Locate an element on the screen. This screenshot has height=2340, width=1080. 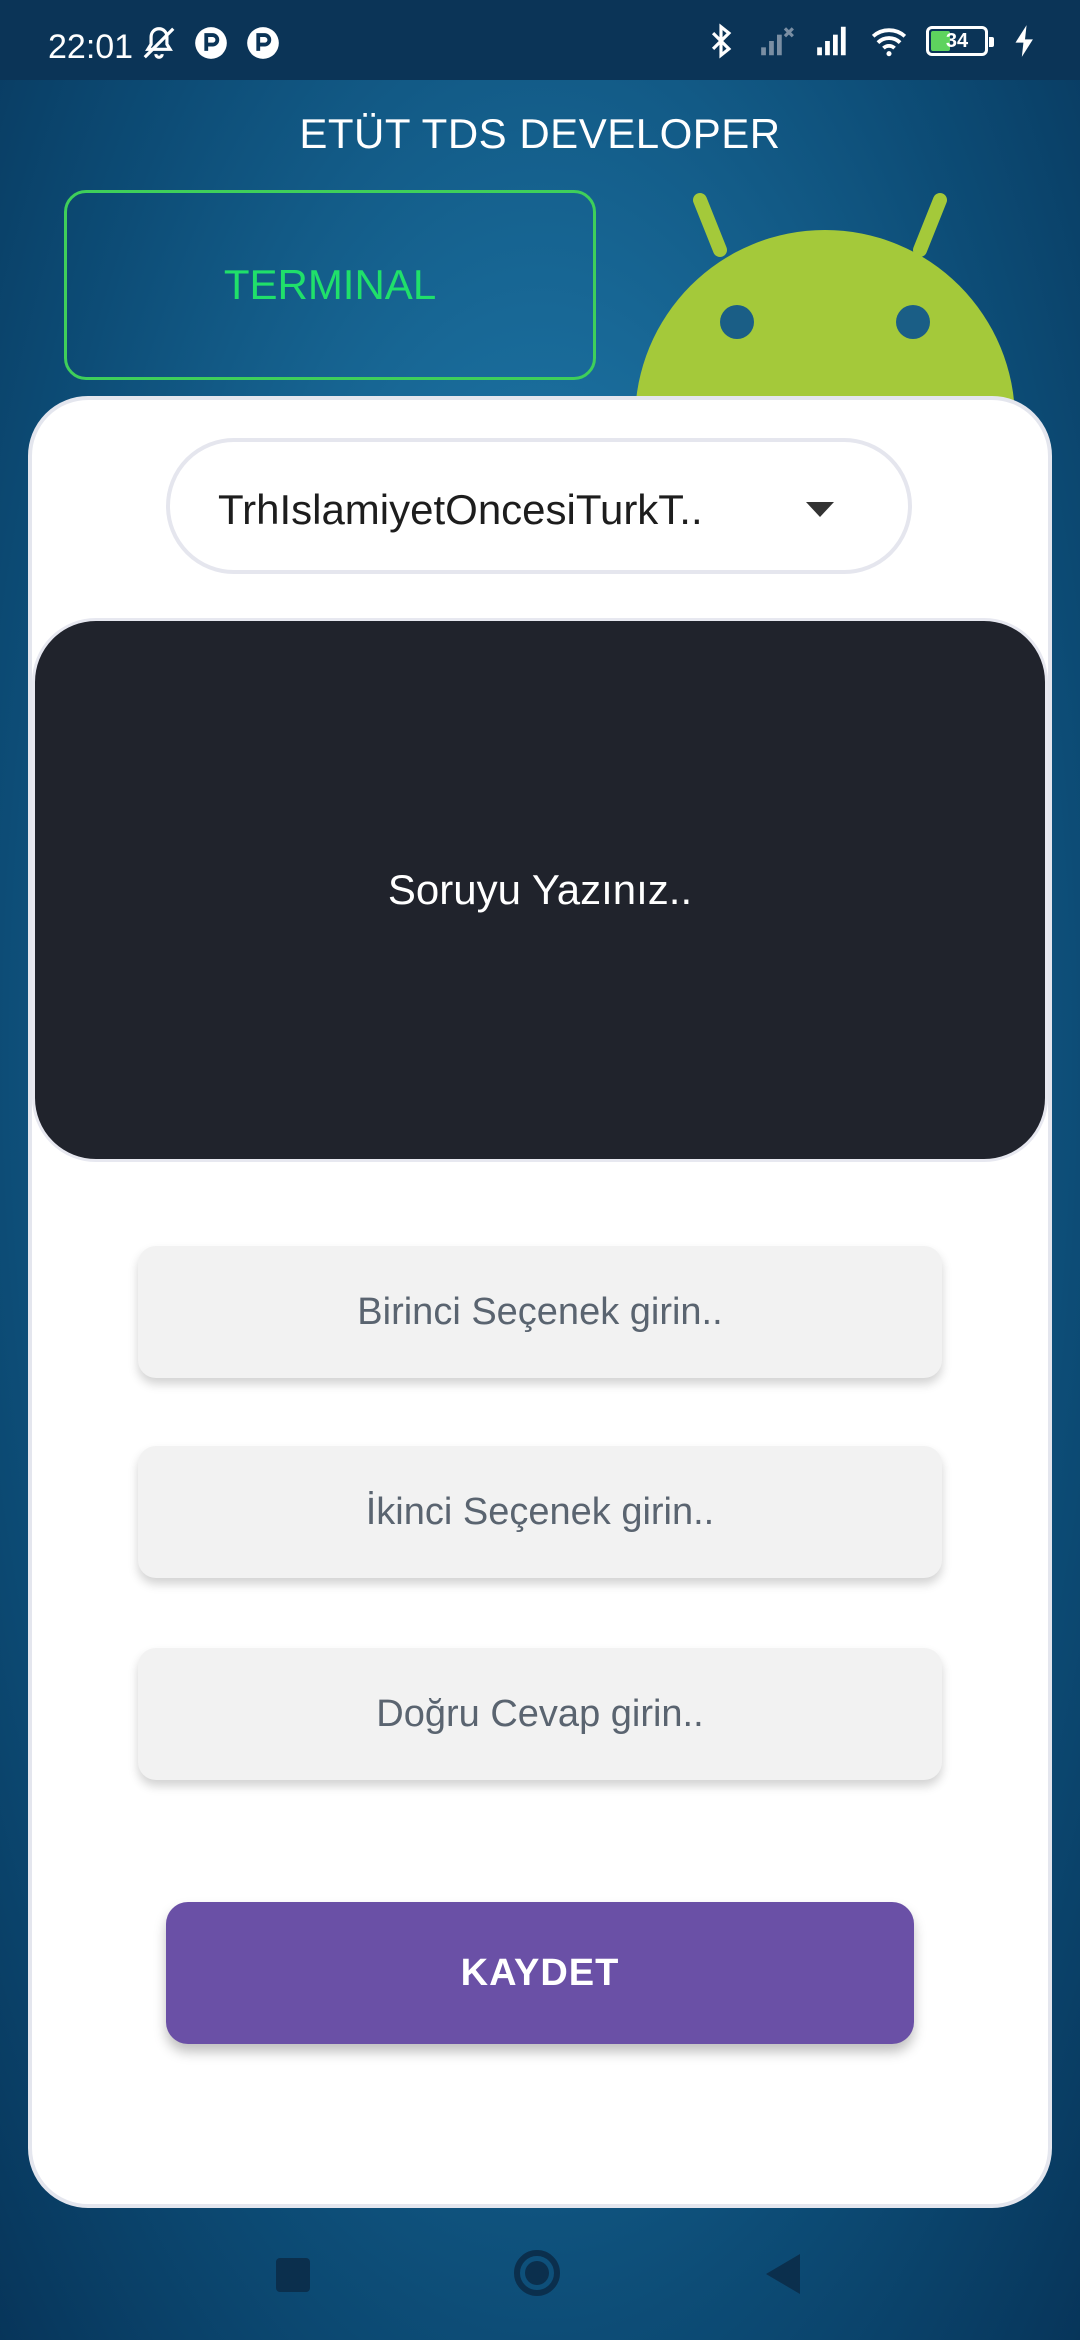
question-placeholder: Soruyu Yazınız.. is located at coordinates (540, 889).